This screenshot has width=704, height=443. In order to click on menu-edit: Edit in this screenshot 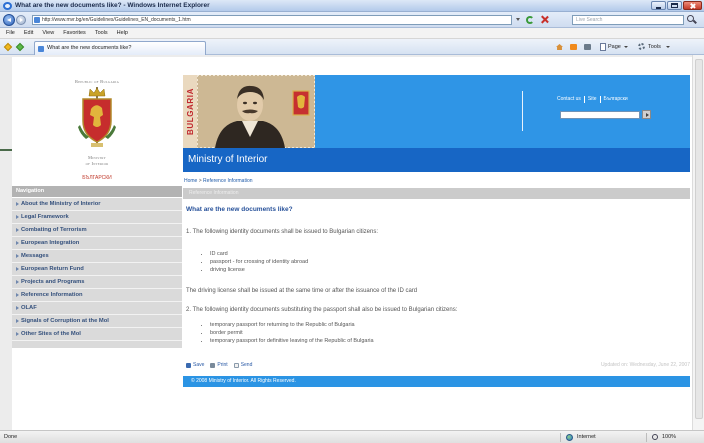, I will do `click(28, 33)`.